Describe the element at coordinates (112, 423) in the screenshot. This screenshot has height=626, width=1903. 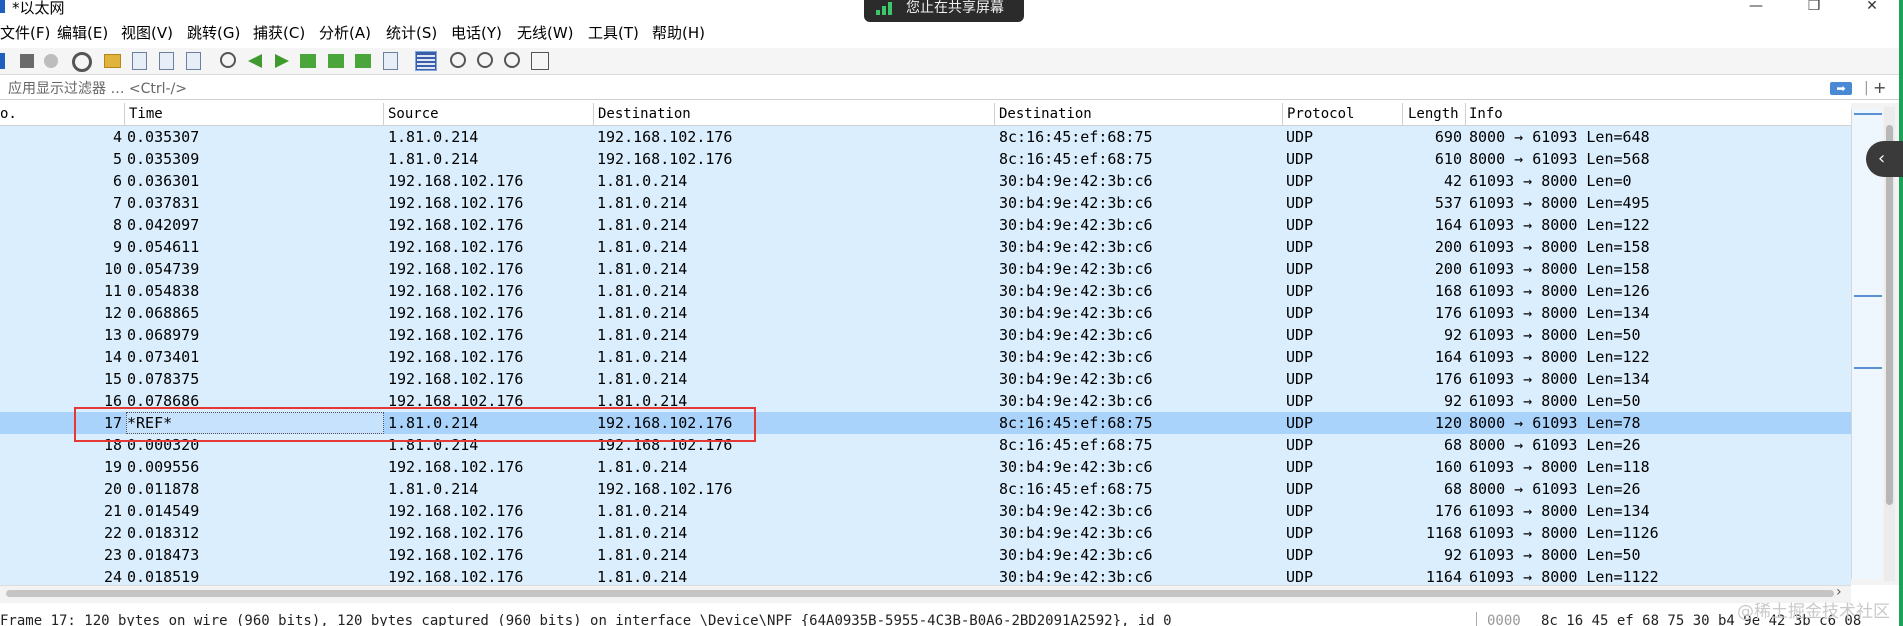
I see `packet-number: 17` at that location.